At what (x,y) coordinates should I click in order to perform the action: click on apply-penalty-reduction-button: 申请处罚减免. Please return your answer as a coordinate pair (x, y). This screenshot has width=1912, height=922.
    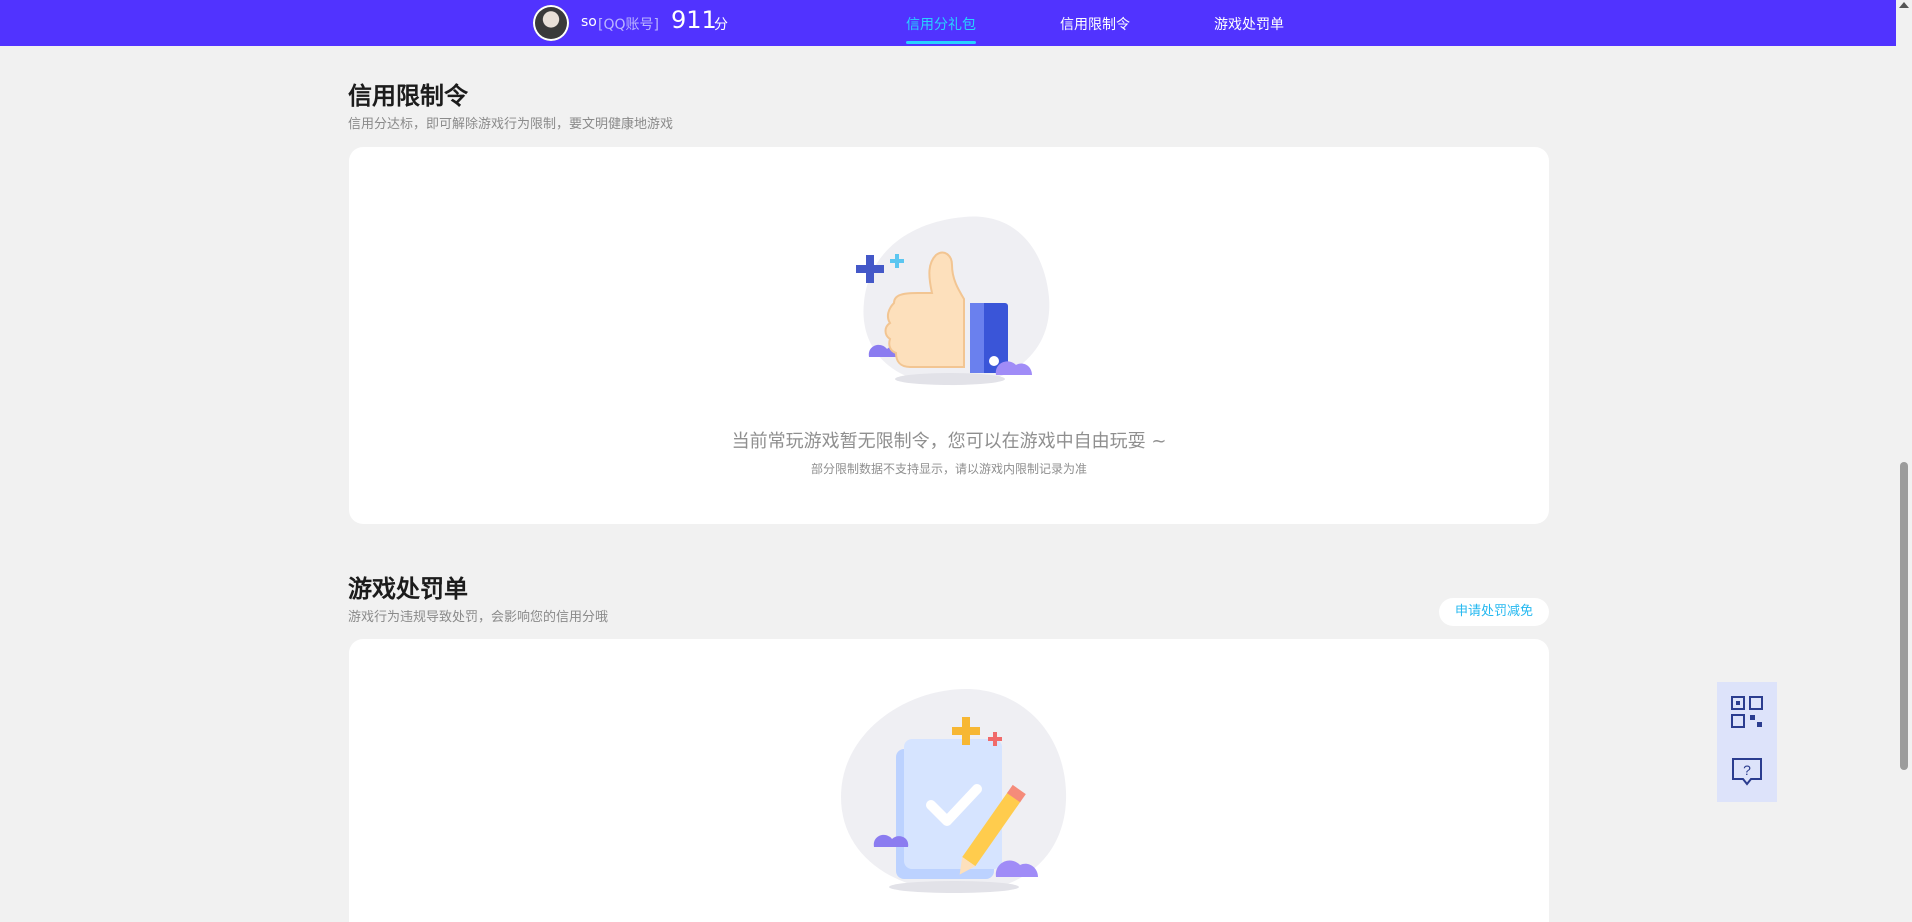
    Looking at the image, I should click on (1494, 612).